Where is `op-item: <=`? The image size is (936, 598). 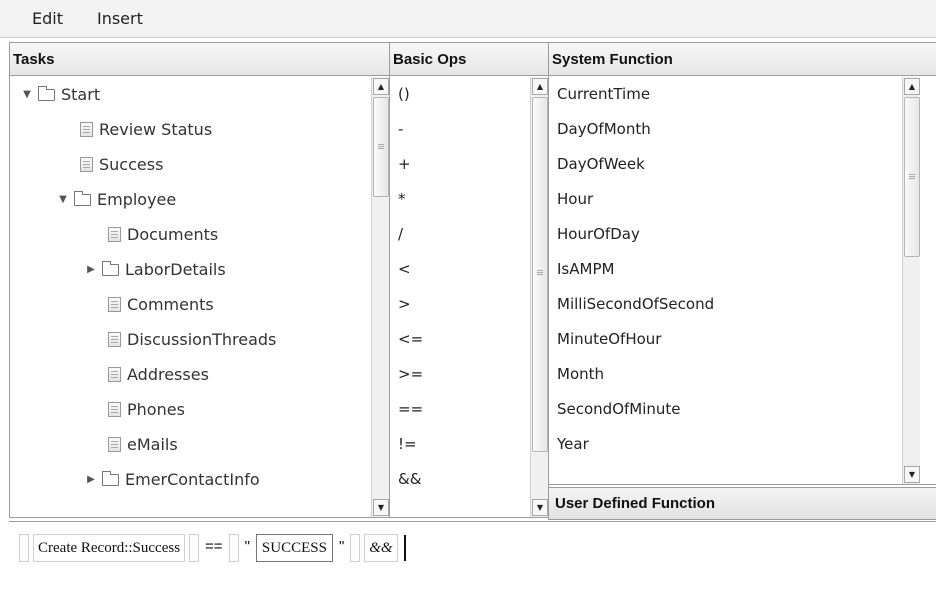 op-item: <= is located at coordinates (410, 339).